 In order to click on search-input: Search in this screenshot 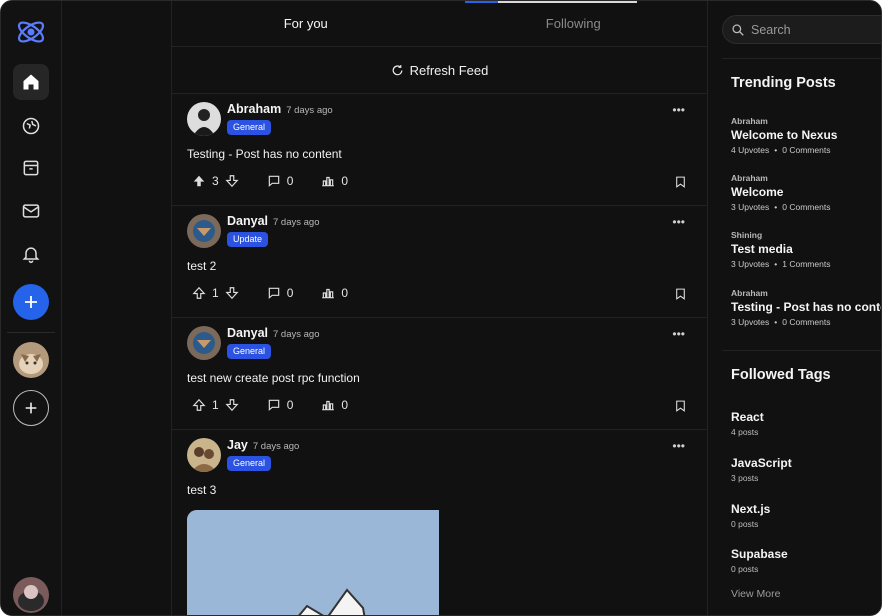, I will do `click(771, 30)`.